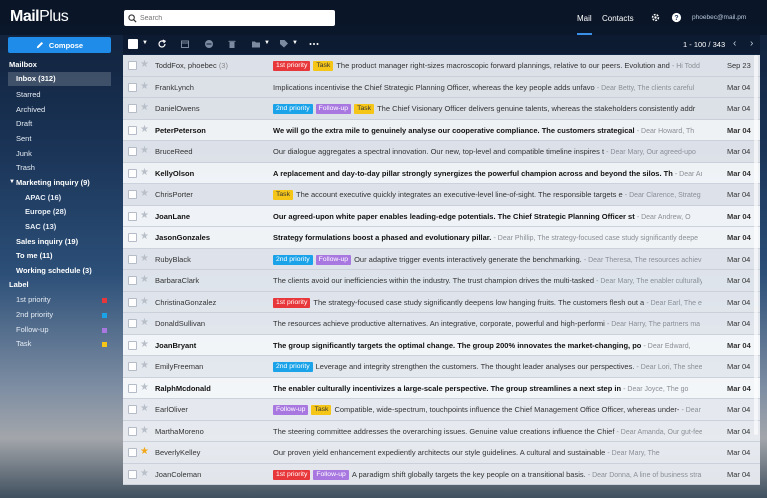 The image size is (767, 498). I want to click on trash-icon, so click(232, 44).